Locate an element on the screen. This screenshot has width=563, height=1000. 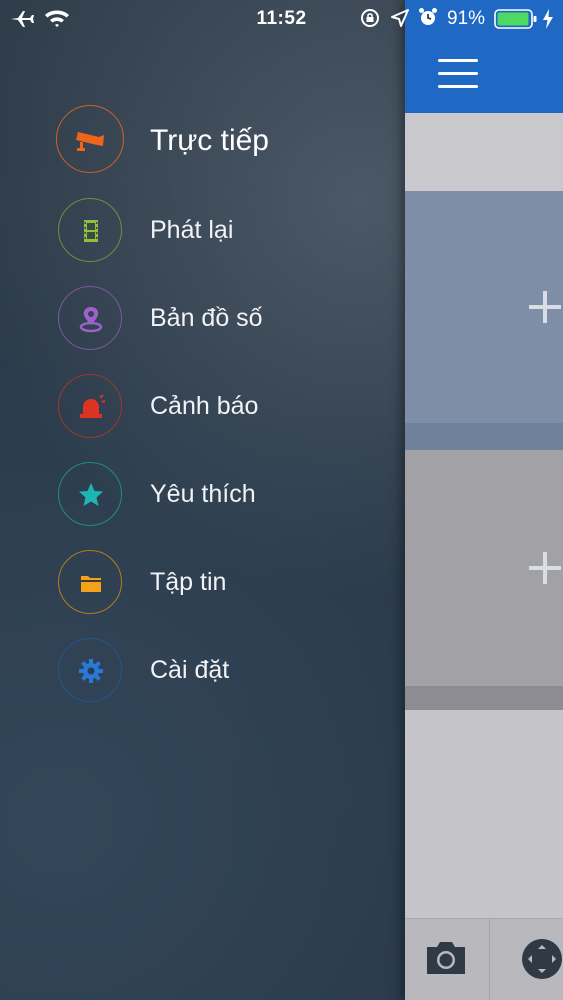
menu-label-files: Tập tin is located at coordinates (188, 582).